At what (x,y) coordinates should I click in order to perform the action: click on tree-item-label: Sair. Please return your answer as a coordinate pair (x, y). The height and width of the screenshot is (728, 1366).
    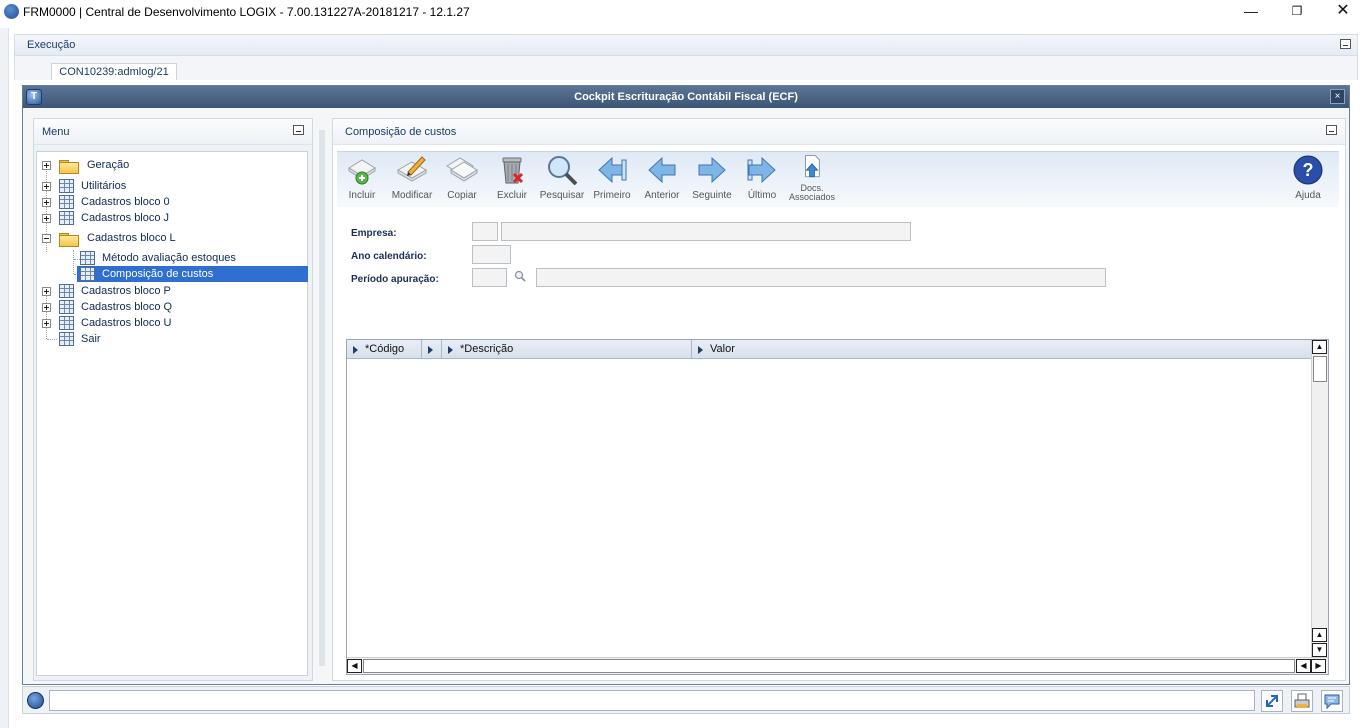
    Looking at the image, I should click on (91, 339).